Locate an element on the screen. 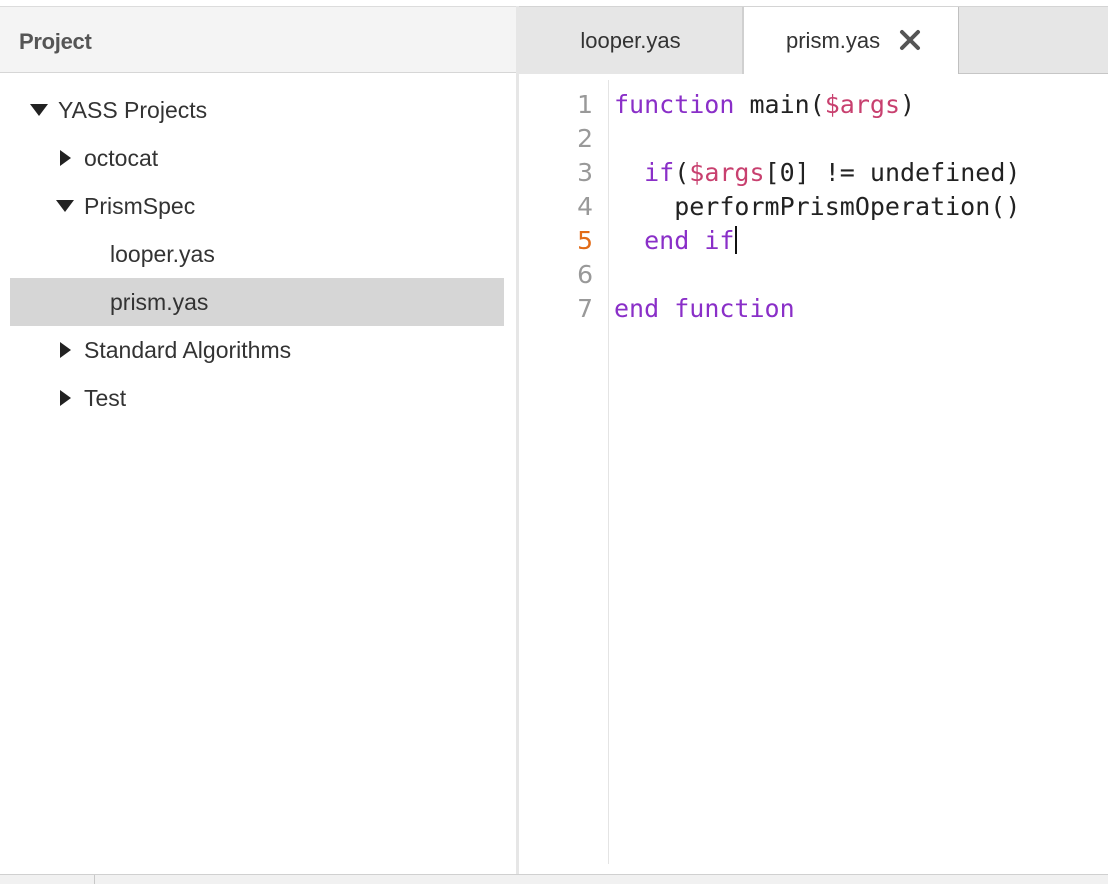  tree-item-label: prism.yas is located at coordinates (159, 302).